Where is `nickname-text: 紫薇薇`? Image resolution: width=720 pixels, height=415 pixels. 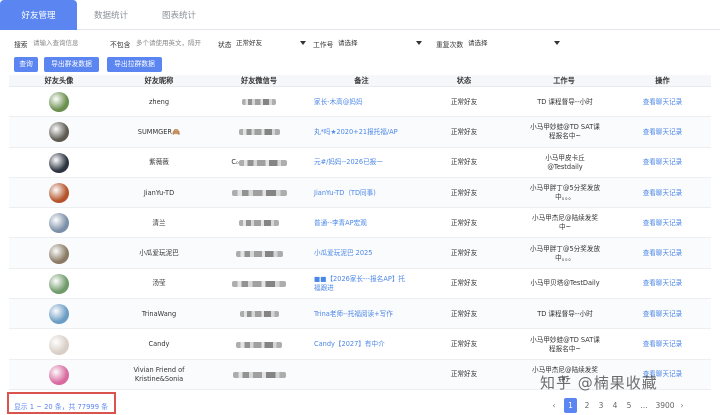 nickname-text: 紫薇薇 is located at coordinates (159, 162).